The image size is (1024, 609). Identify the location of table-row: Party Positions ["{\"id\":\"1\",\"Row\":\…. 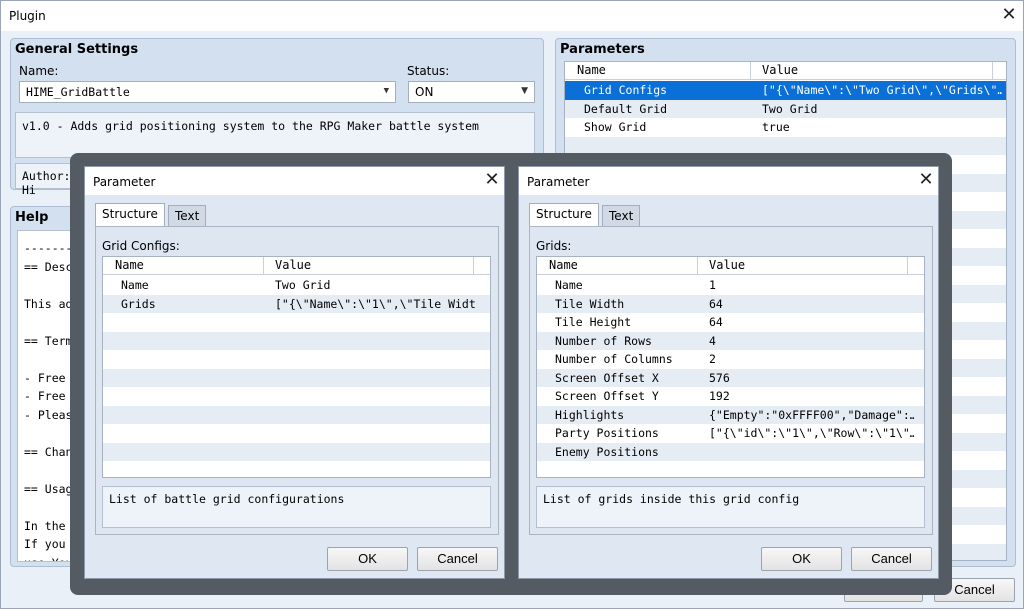
(730, 433).